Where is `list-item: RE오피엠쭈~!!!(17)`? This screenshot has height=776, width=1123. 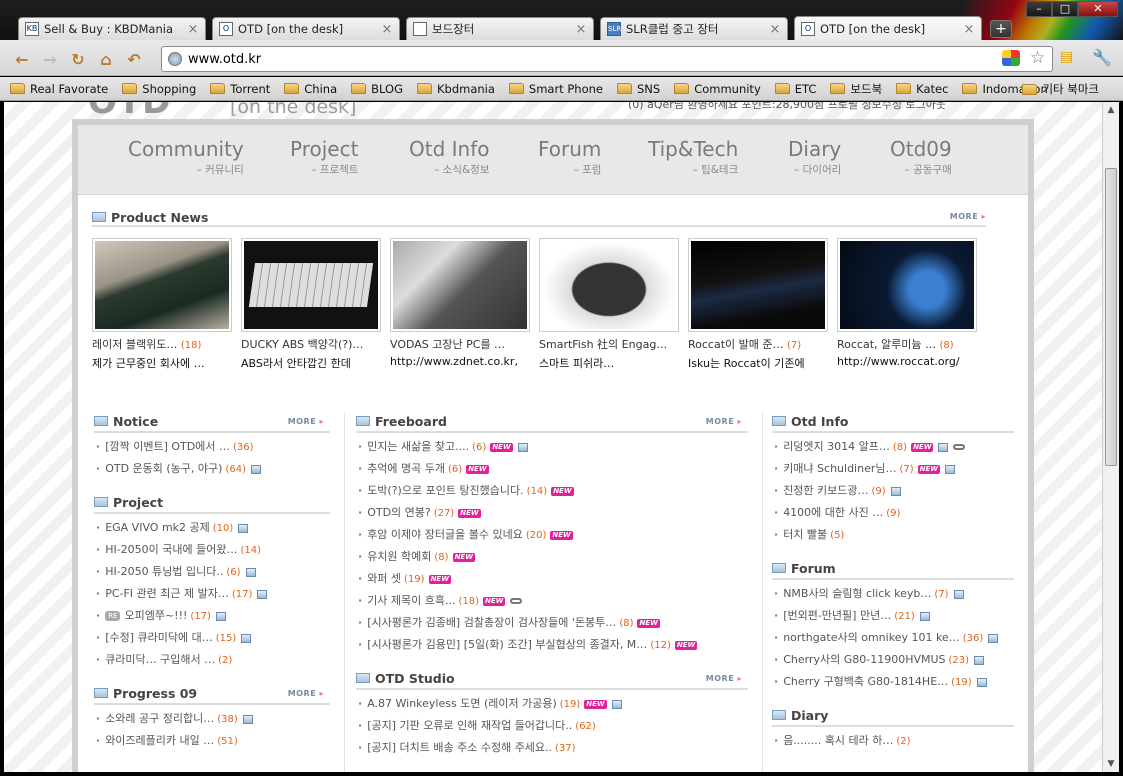
list-item: RE오피엠쭈~!!!(17) is located at coordinates (212, 616).